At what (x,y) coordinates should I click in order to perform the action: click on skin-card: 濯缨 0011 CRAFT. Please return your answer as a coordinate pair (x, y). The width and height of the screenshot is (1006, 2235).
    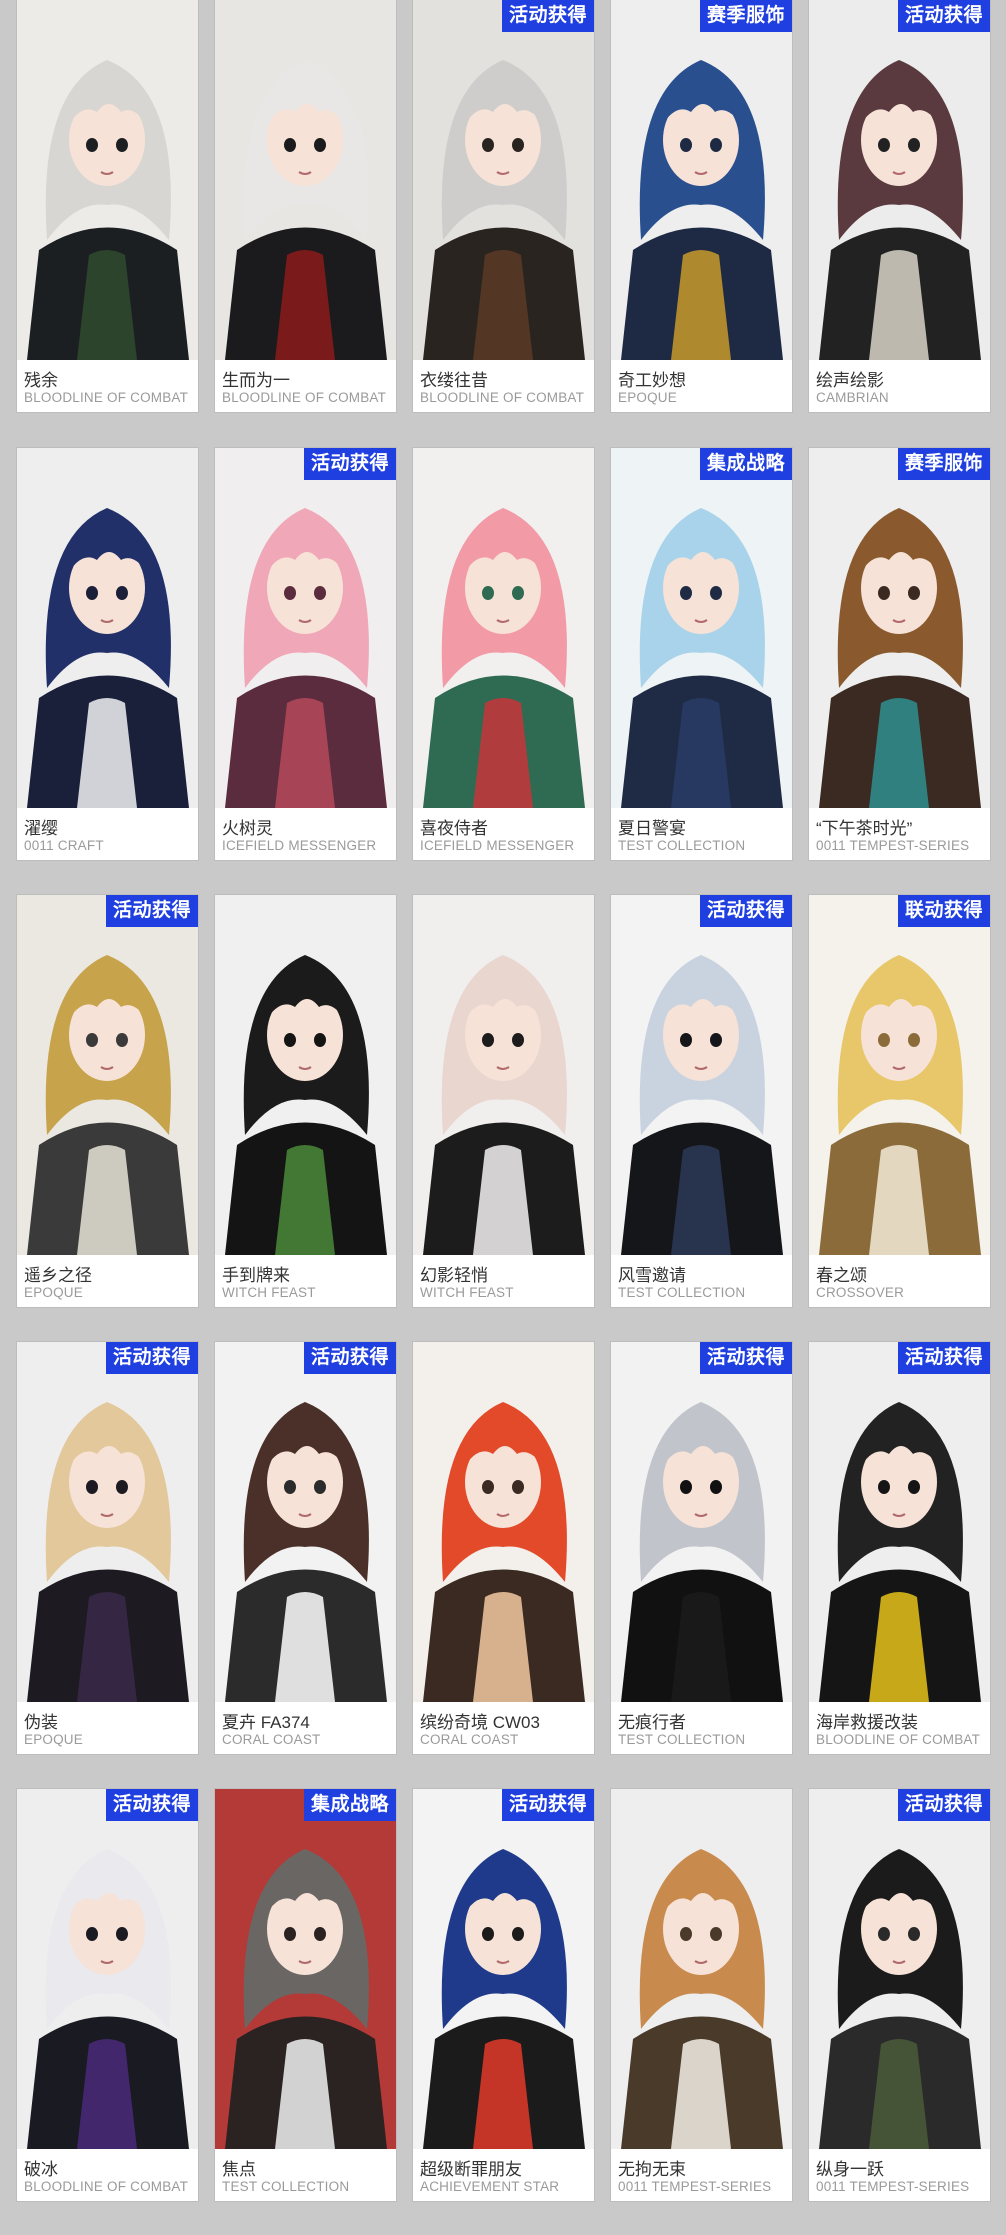
    Looking at the image, I should click on (107, 654).